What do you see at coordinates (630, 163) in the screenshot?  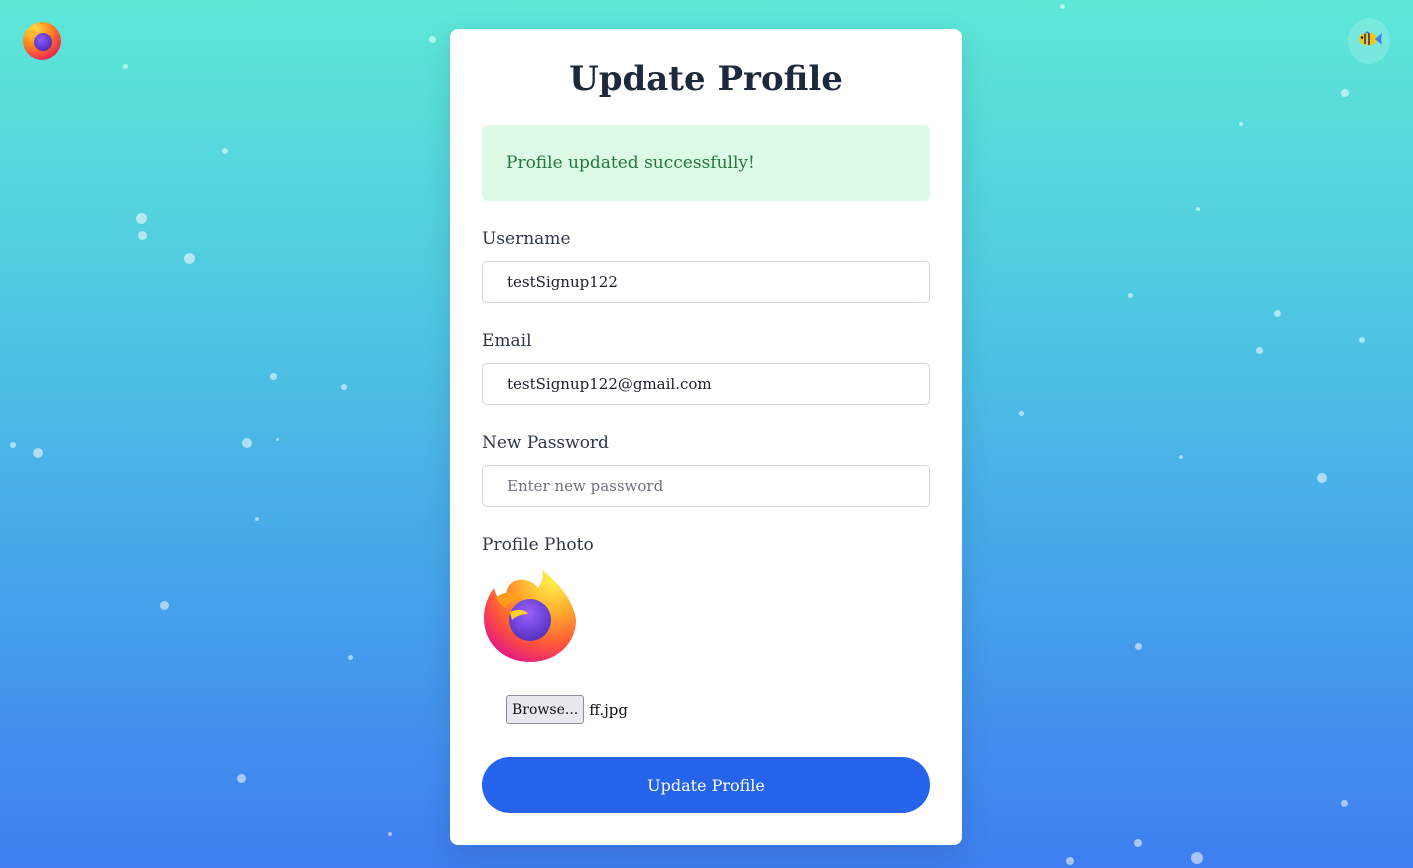 I see `success-alert-message: Profile updated successfully!` at bounding box center [630, 163].